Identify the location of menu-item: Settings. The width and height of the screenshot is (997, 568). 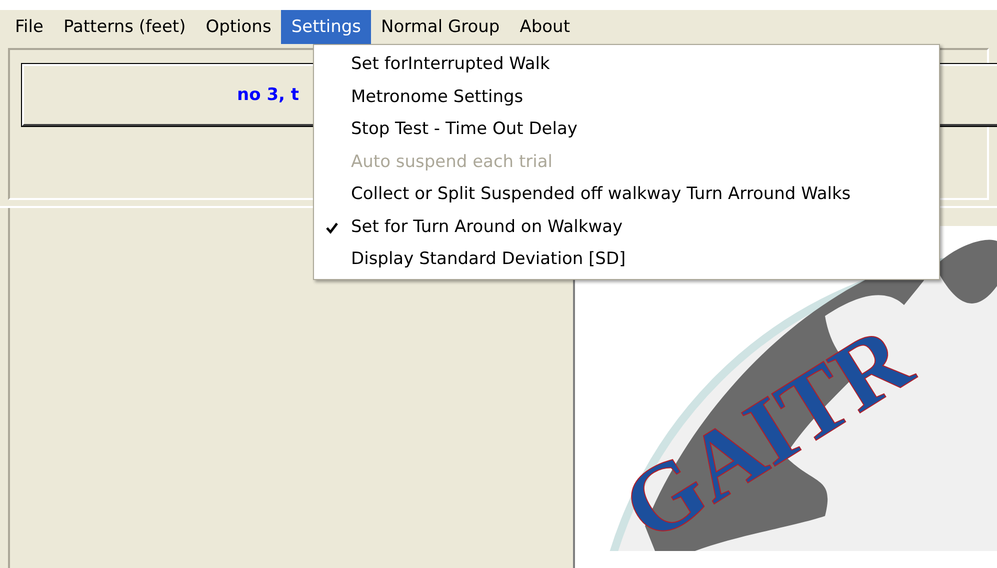
(326, 27).